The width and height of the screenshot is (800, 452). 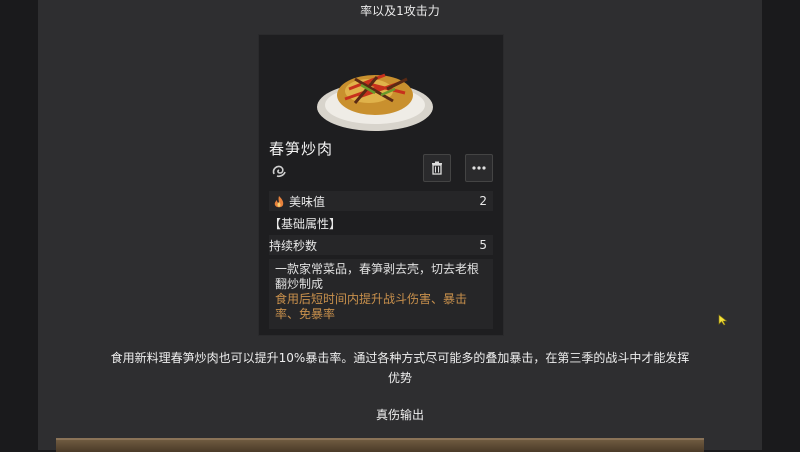 What do you see at coordinates (381, 245) in the screenshot?
I see `duration-row: 持续秒数 5` at bounding box center [381, 245].